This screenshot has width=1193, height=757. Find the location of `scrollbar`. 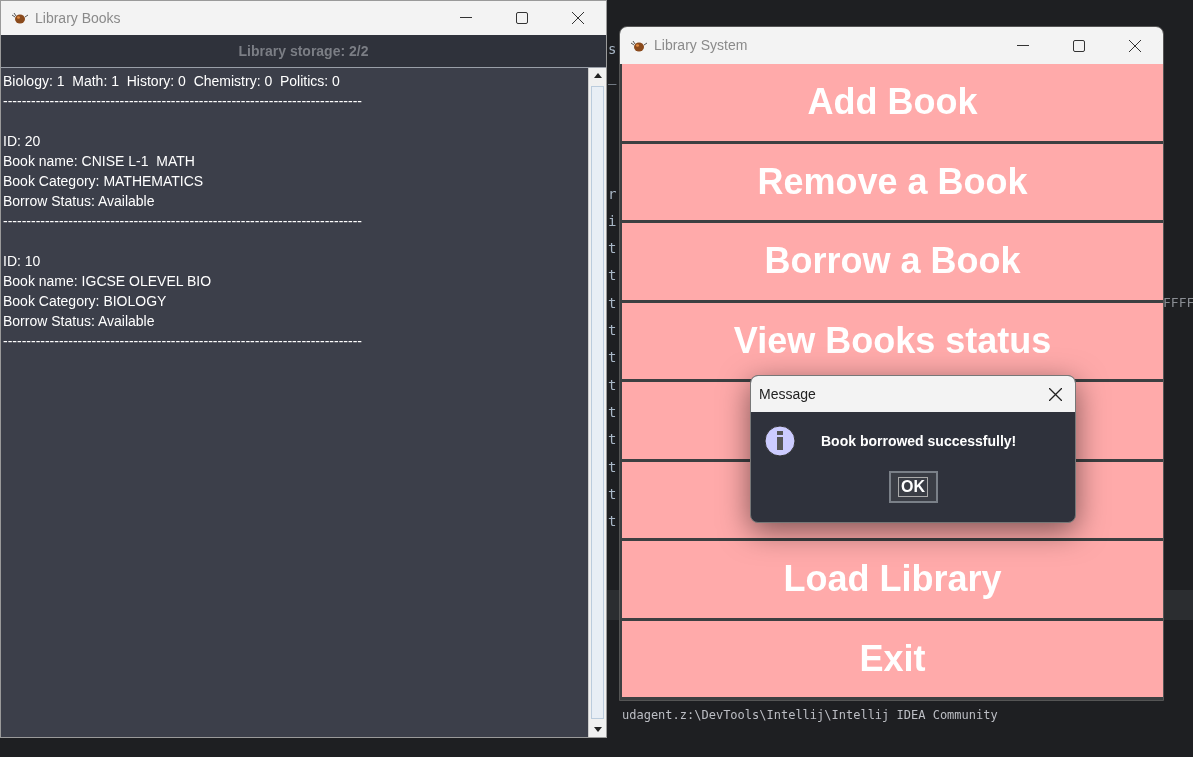

scrollbar is located at coordinates (597, 402).